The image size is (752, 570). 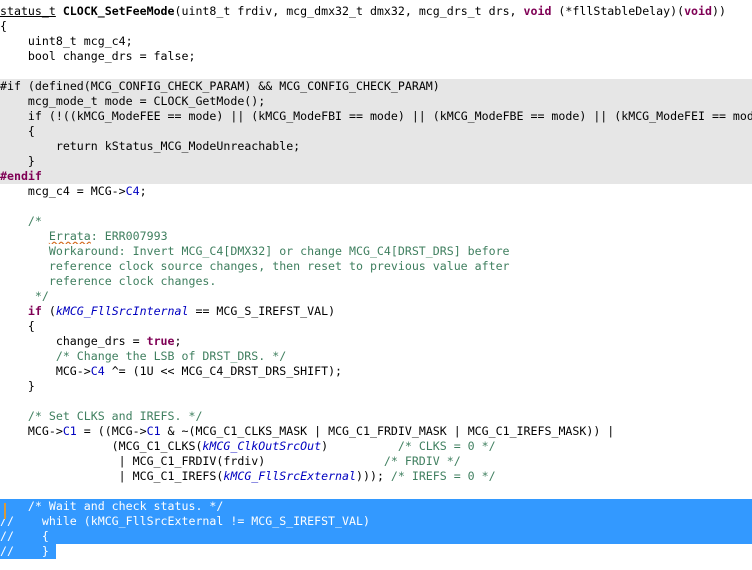 I want to click on code-line: mcg_c4 = MCG->C4;, so click(x=376, y=191).